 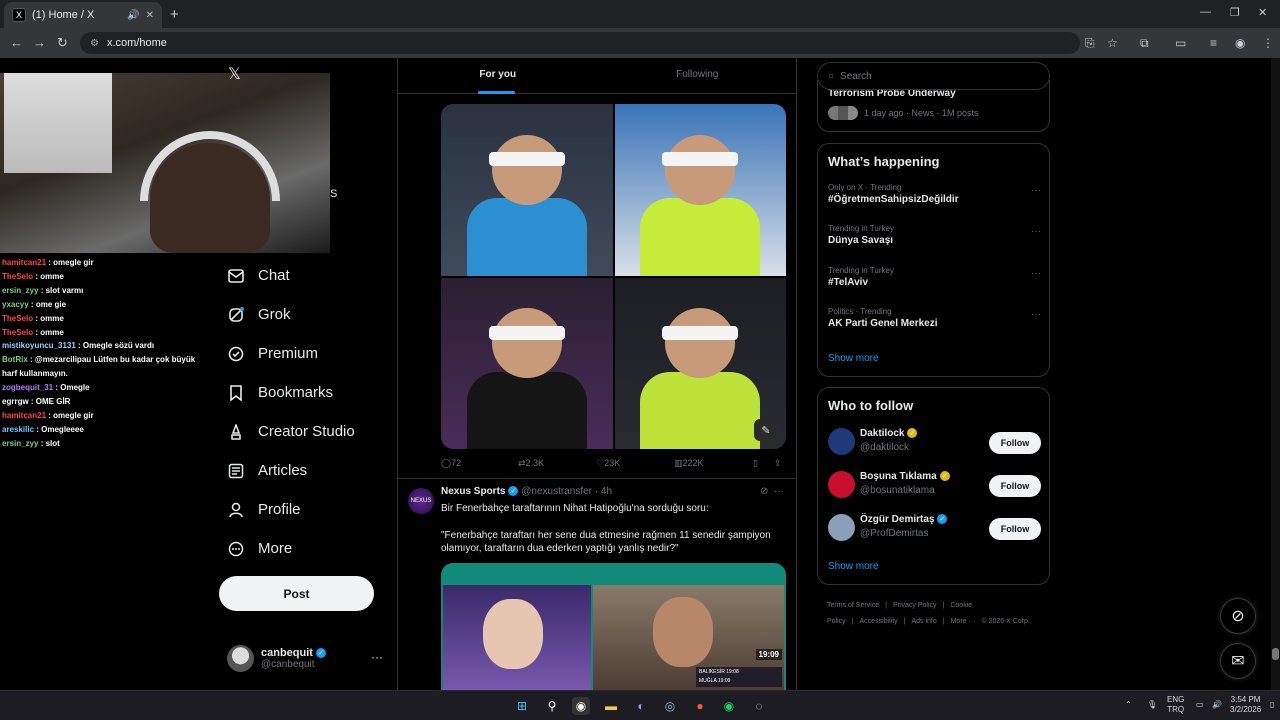 I want to click on restore-icon: ❐, so click(x=1235, y=12).